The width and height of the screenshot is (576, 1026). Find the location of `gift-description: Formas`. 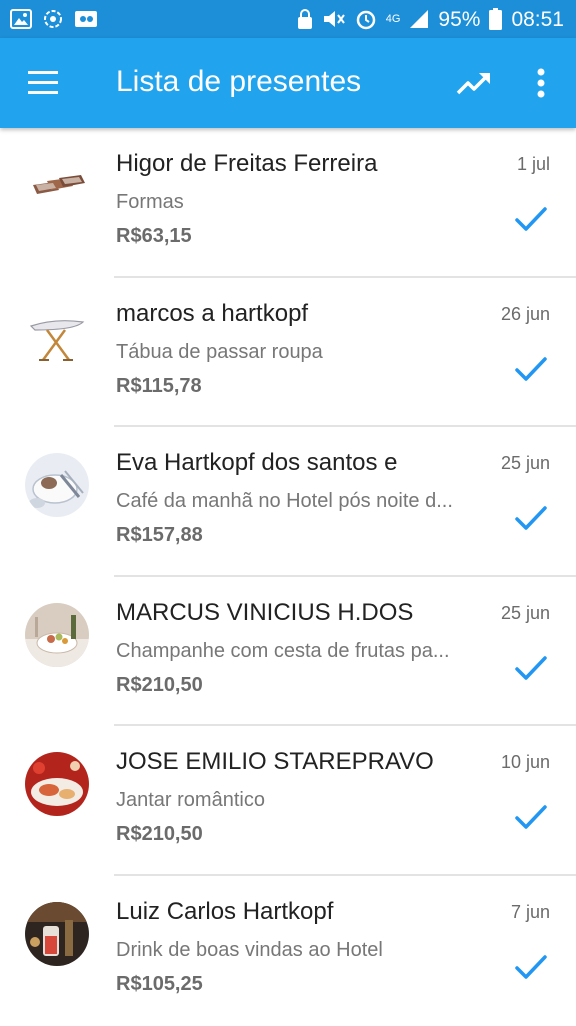

gift-description: Formas is located at coordinates (150, 202).